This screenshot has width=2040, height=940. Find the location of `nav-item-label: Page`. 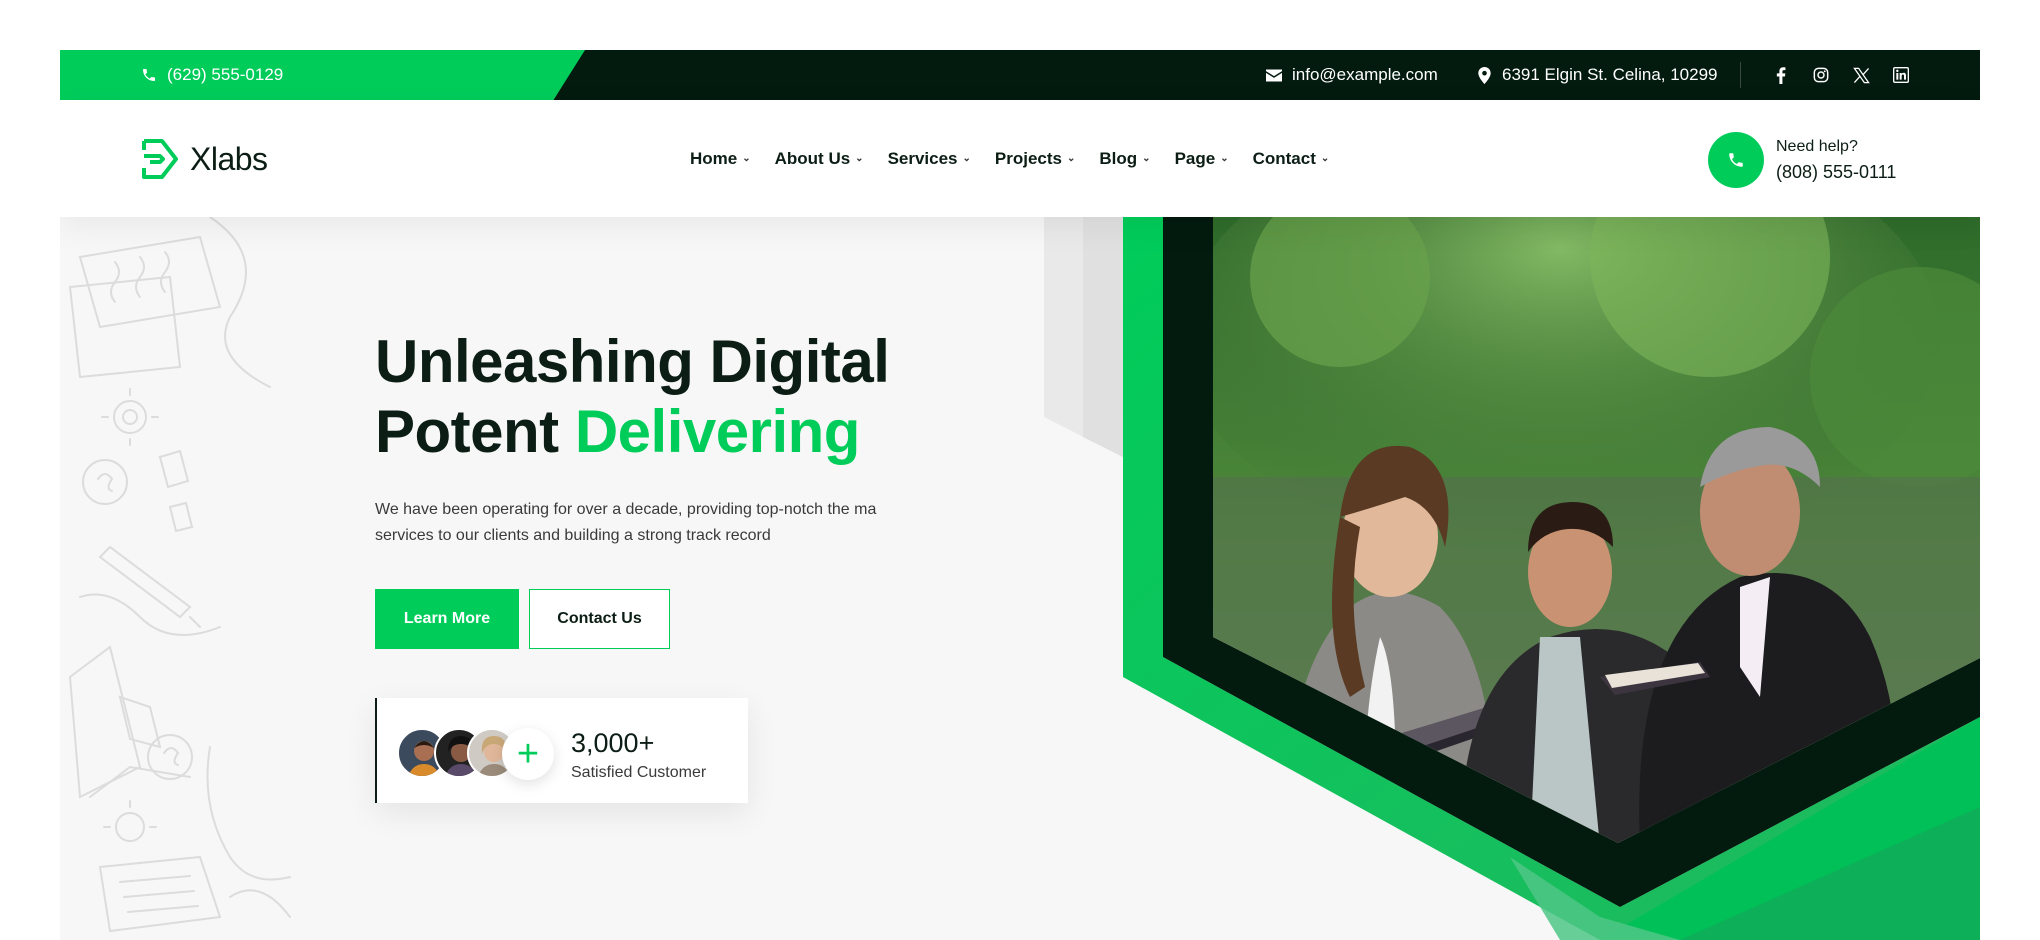

nav-item-label: Page is located at coordinates (1195, 158).